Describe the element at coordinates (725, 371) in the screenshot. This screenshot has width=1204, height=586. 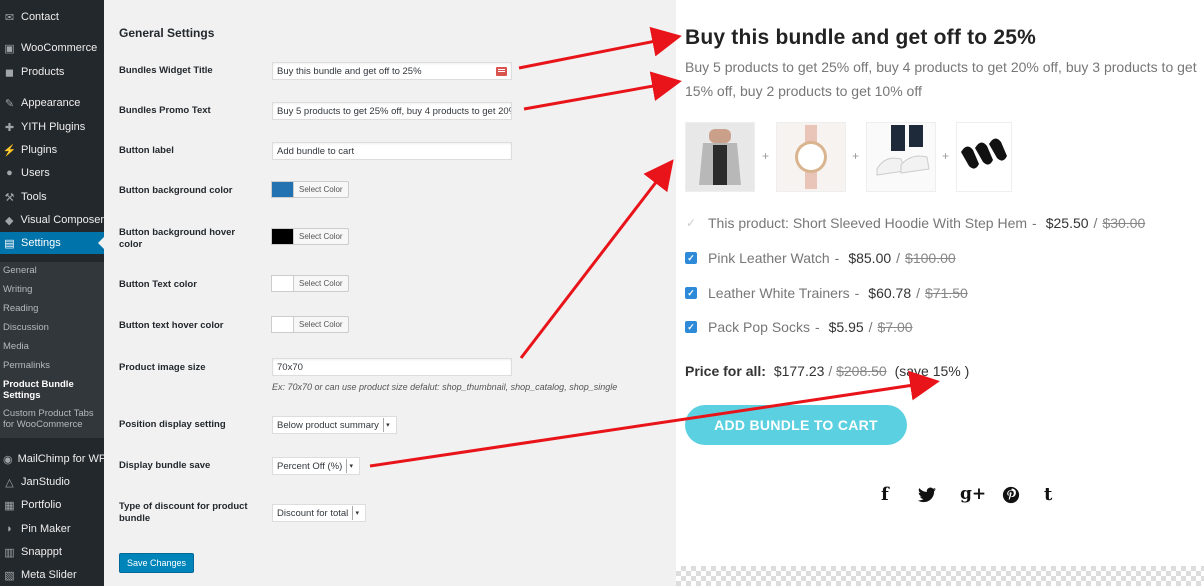
I see `total-label: Price for all:` at that location.